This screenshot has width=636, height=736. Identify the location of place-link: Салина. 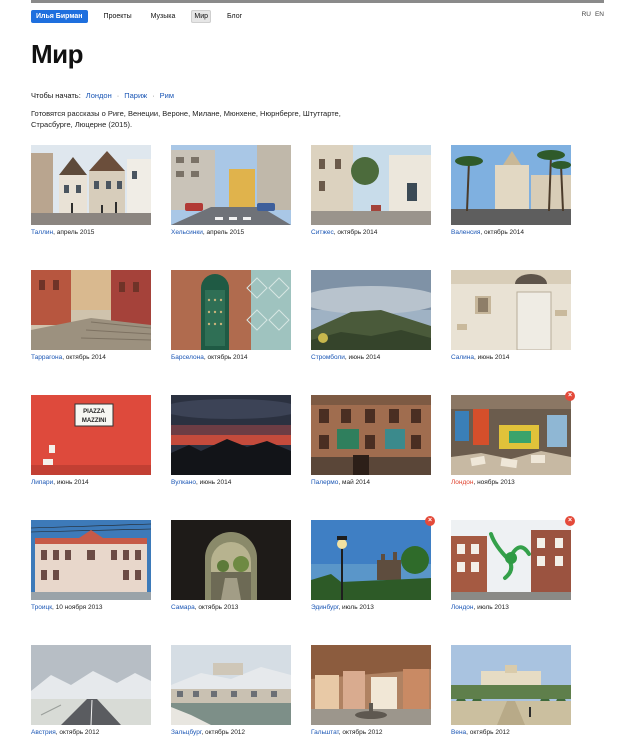
(462, 357).